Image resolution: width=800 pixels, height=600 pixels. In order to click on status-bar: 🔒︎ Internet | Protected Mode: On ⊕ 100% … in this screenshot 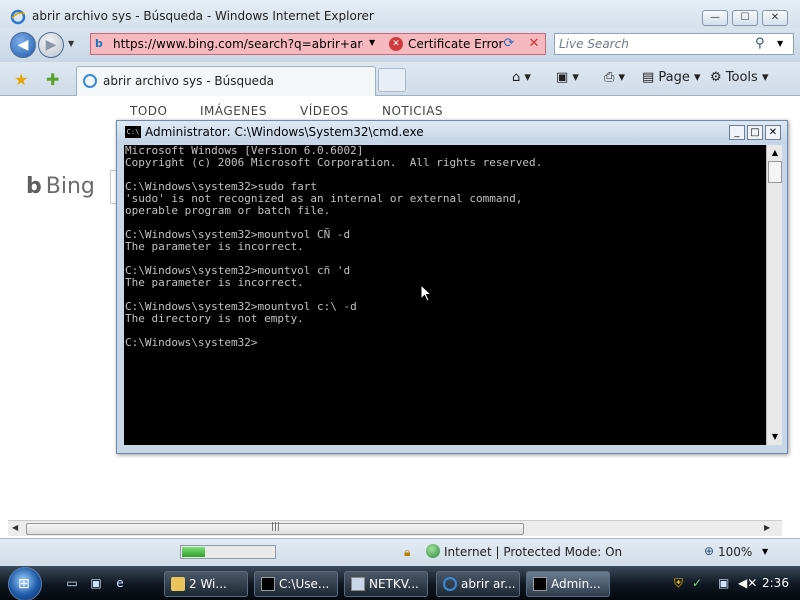, I will do `click(400, 552)`.